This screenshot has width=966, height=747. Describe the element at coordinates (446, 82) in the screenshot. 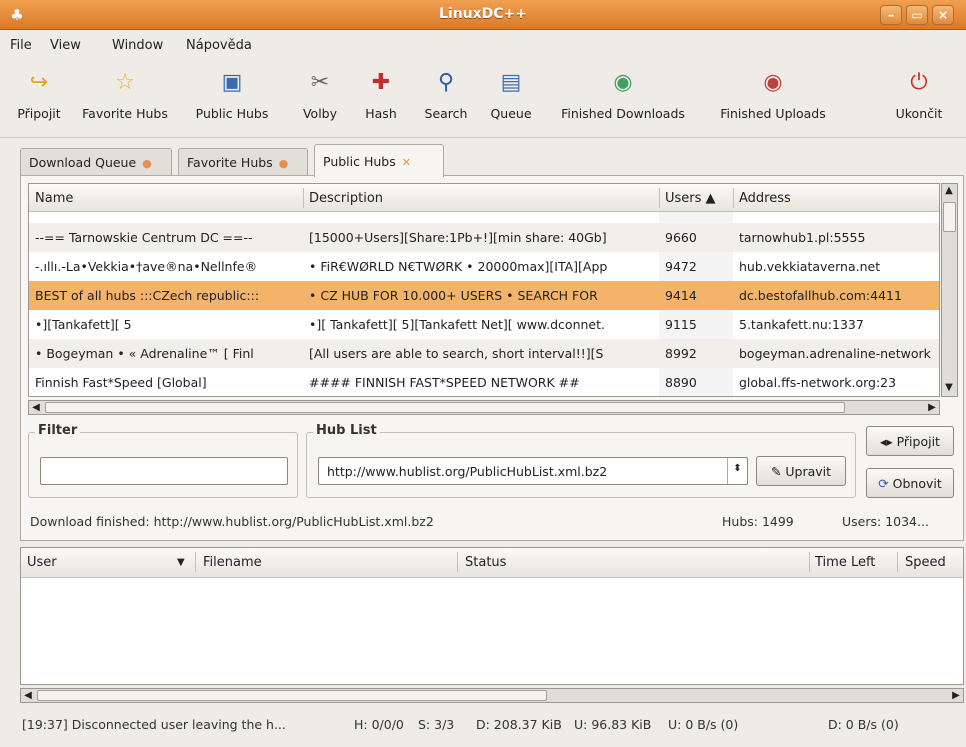

I see `search-icon: ⚲` at that location.